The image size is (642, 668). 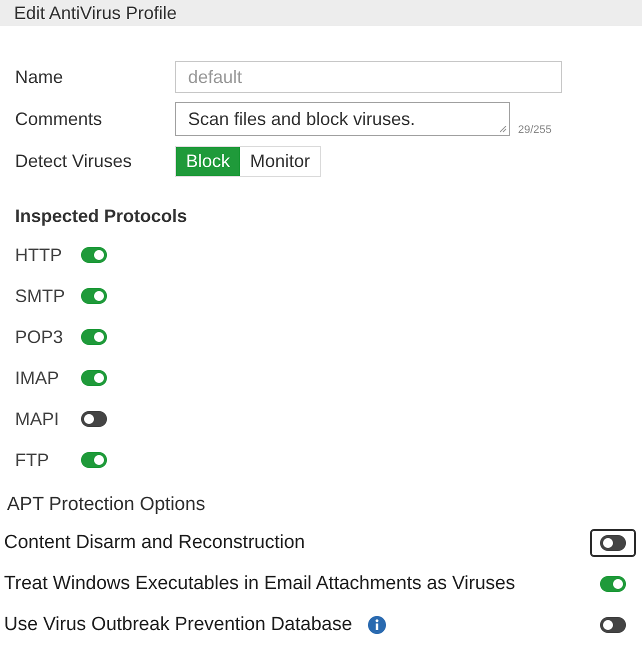 I want to click on section-heading: Inspected Protocols, so click(x=101, y=216).